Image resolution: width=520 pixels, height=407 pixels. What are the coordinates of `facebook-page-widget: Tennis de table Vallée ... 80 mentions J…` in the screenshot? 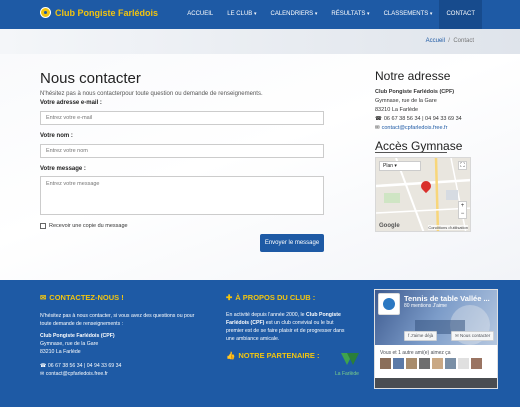 It's located at (436, 339).